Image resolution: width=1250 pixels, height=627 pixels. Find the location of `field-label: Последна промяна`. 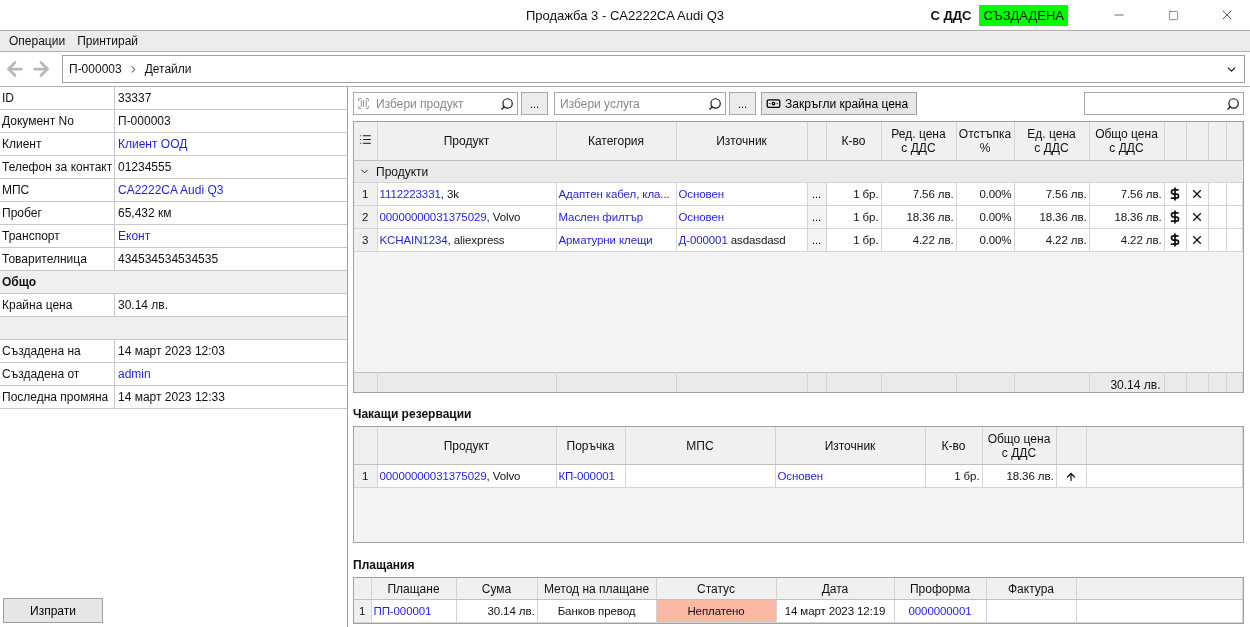

field-label: Последна промяна is located at coordinates (57, 397).